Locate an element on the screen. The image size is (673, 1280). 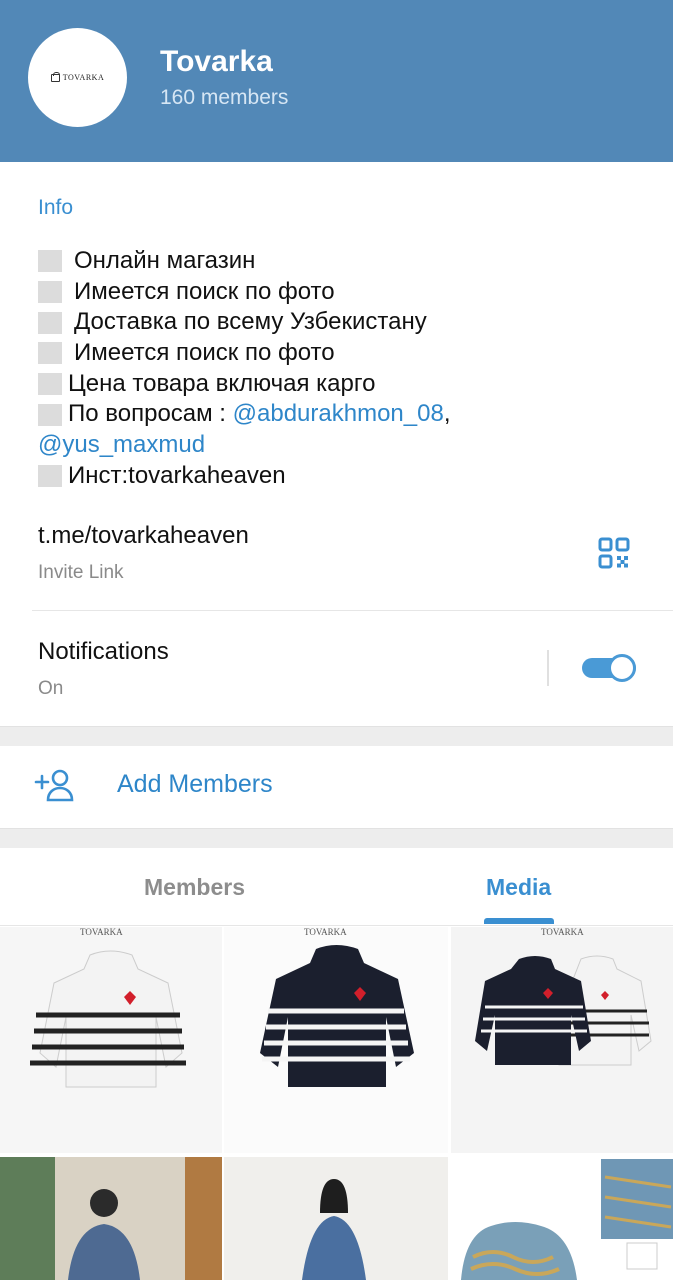
description-line: Цена товара включая карго is located at coordinates (343, 384).